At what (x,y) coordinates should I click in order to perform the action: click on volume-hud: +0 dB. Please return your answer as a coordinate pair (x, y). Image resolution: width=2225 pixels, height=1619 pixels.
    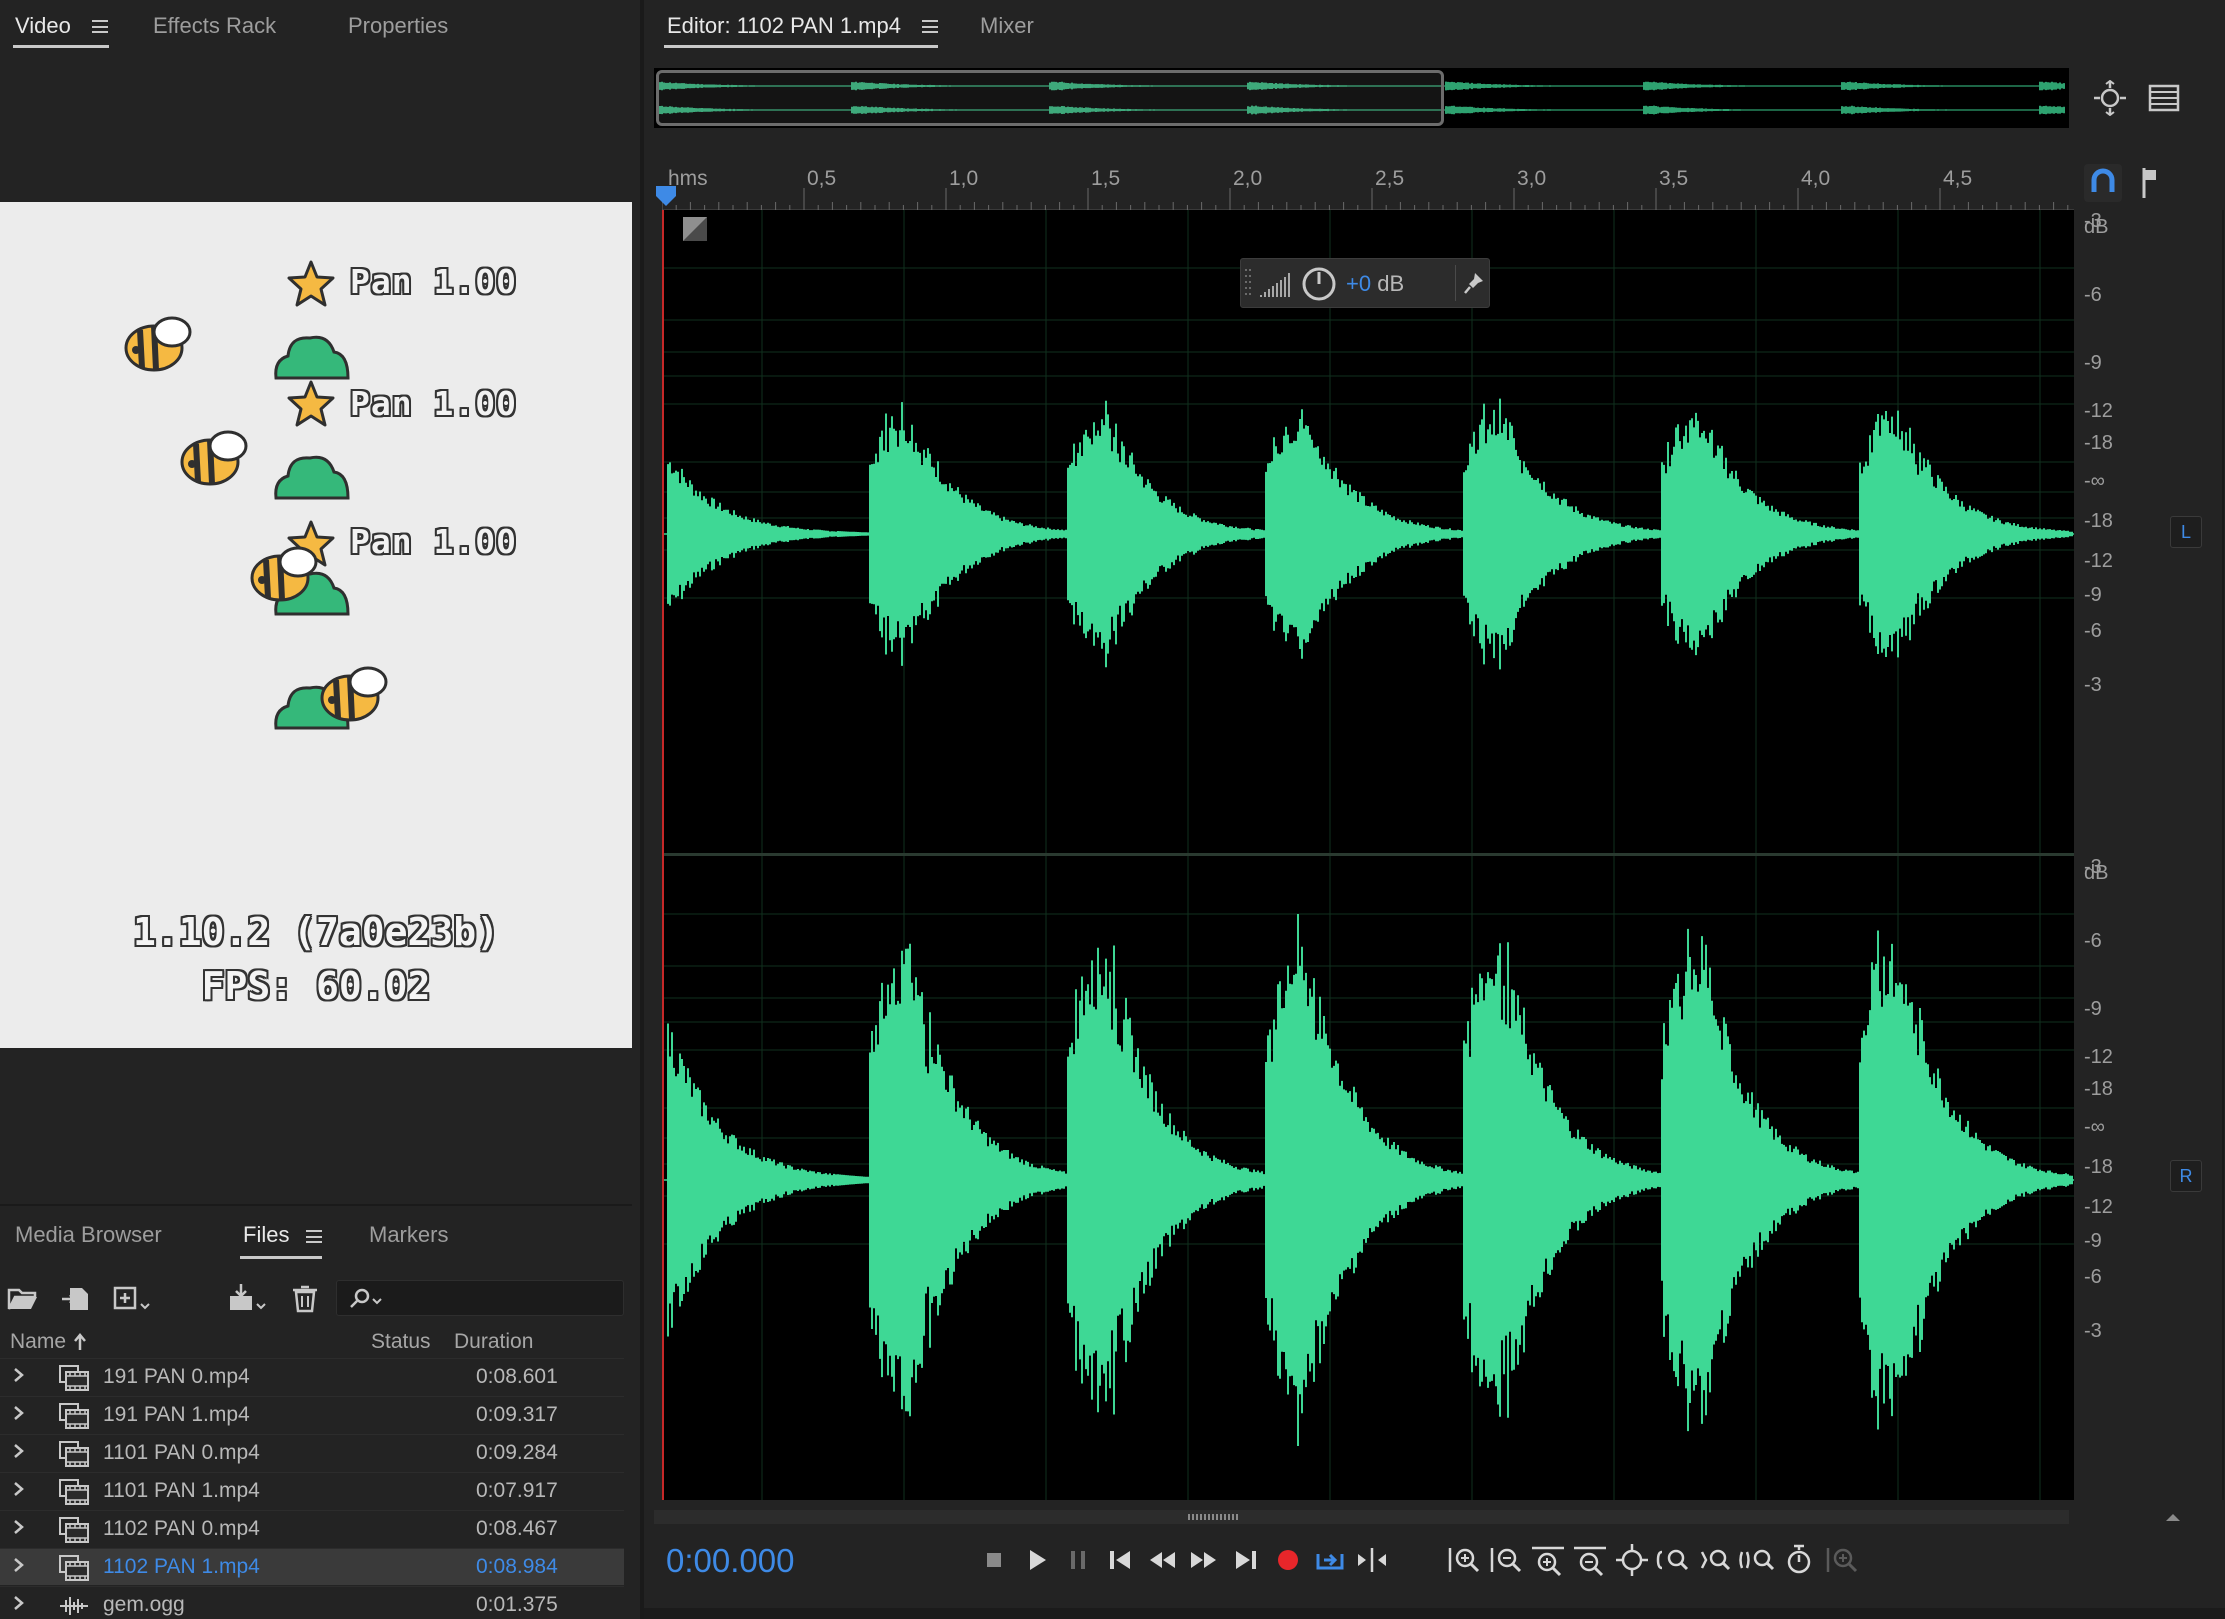
    Looking at the image, I should click on (1365, 283).